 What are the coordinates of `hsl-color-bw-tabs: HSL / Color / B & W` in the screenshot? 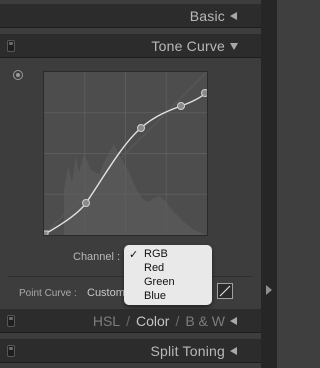 It's located at (159, 321).